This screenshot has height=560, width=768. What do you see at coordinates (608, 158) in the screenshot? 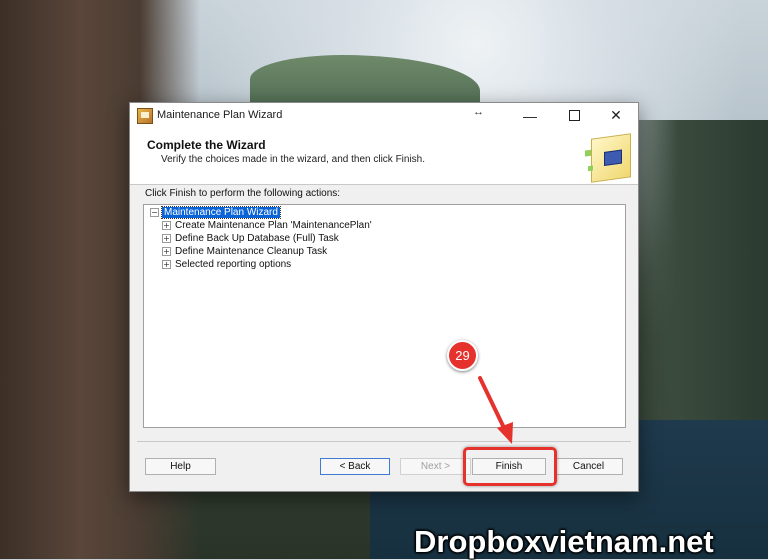
I see `wizard-graphic-icon` at bounding box center [608, 158].